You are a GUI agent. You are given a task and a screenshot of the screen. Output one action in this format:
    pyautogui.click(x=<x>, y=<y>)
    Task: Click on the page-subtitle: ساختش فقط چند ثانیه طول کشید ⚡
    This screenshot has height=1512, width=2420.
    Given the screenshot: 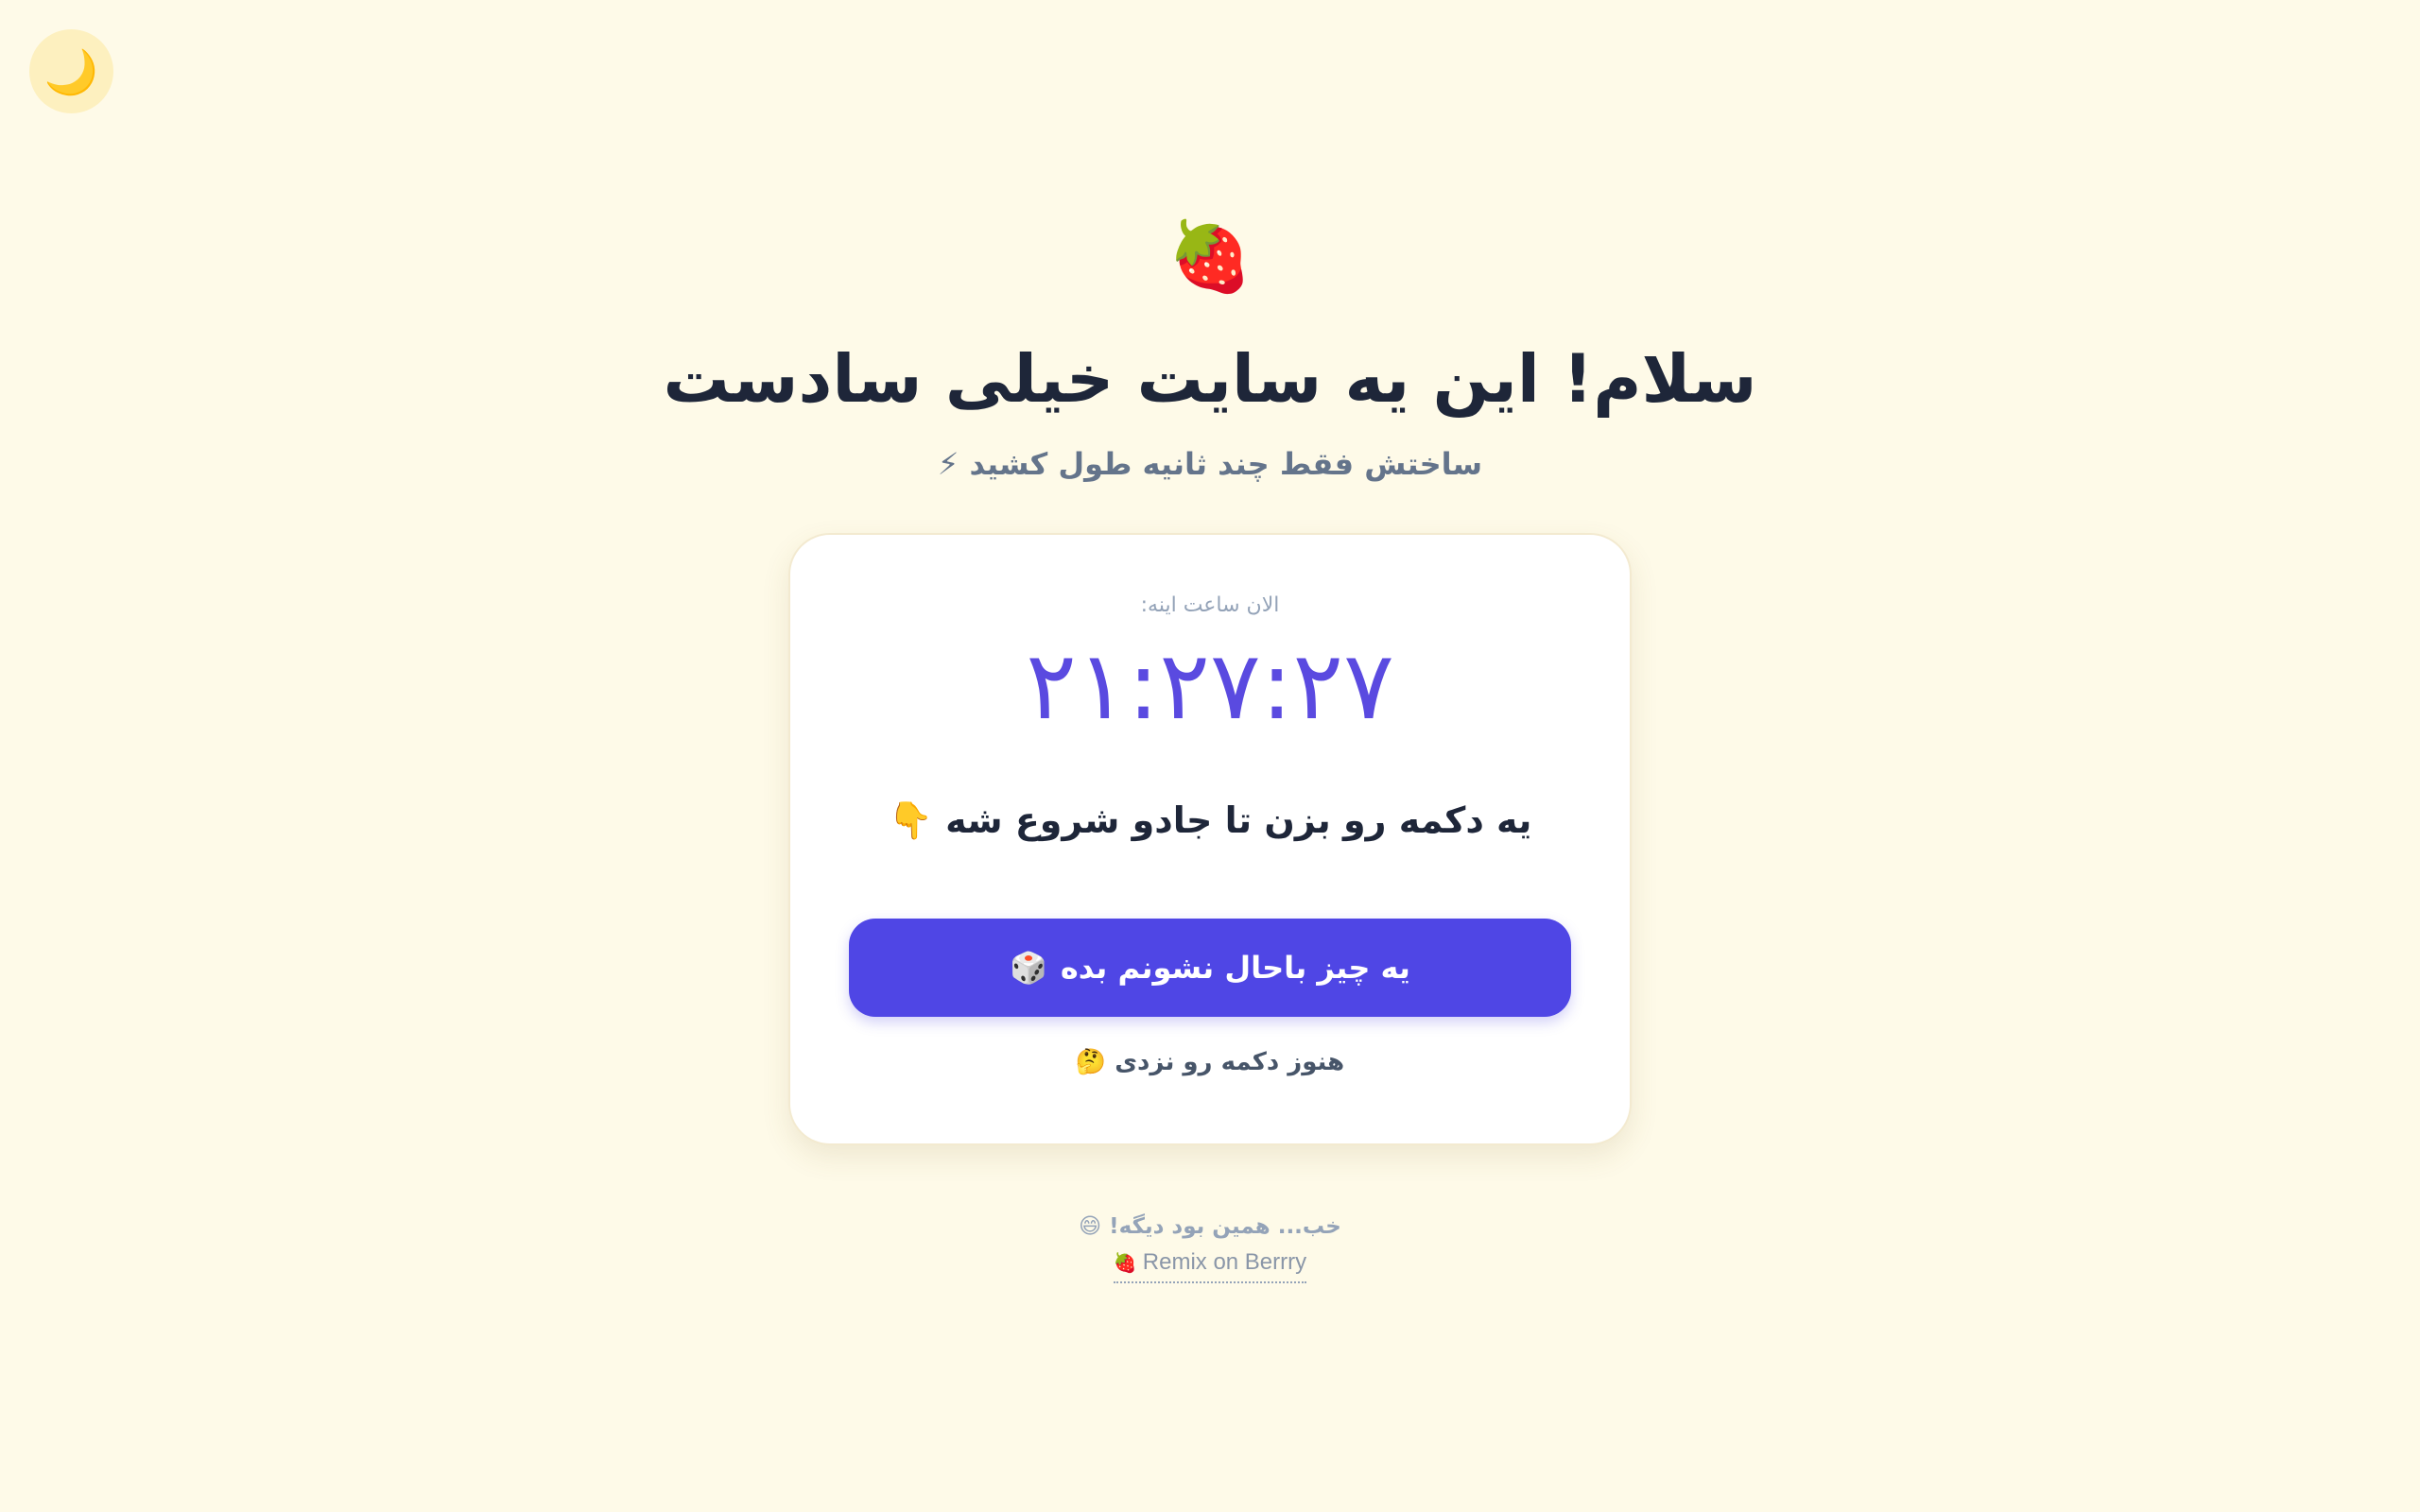 What is the action you would take?
    pyautogui.click(x=1210, y=464)
    